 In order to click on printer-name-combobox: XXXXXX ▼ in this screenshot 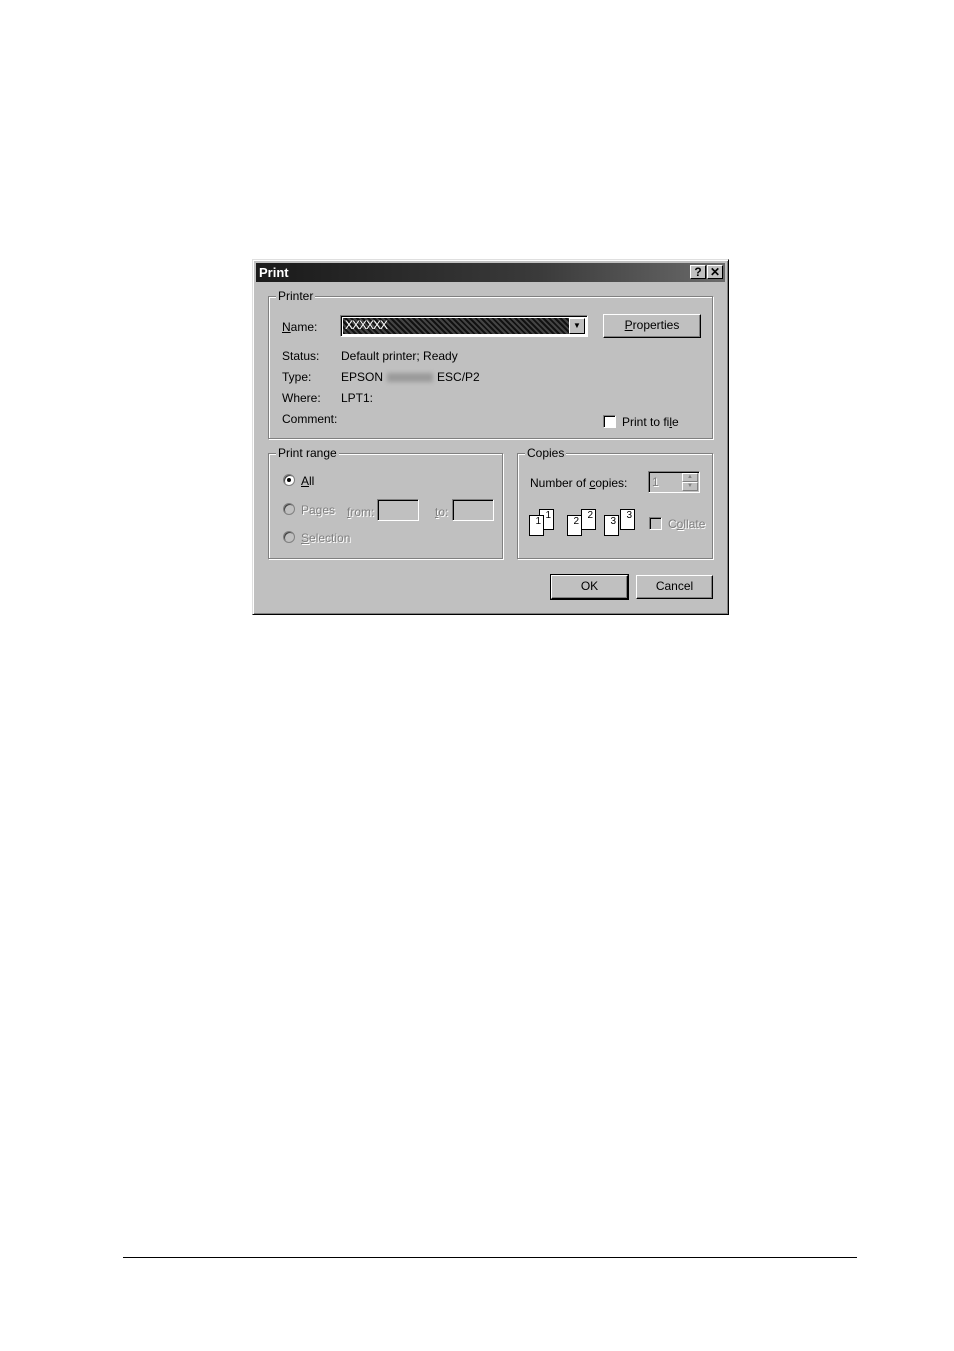, I will do `click(464, 326)`.